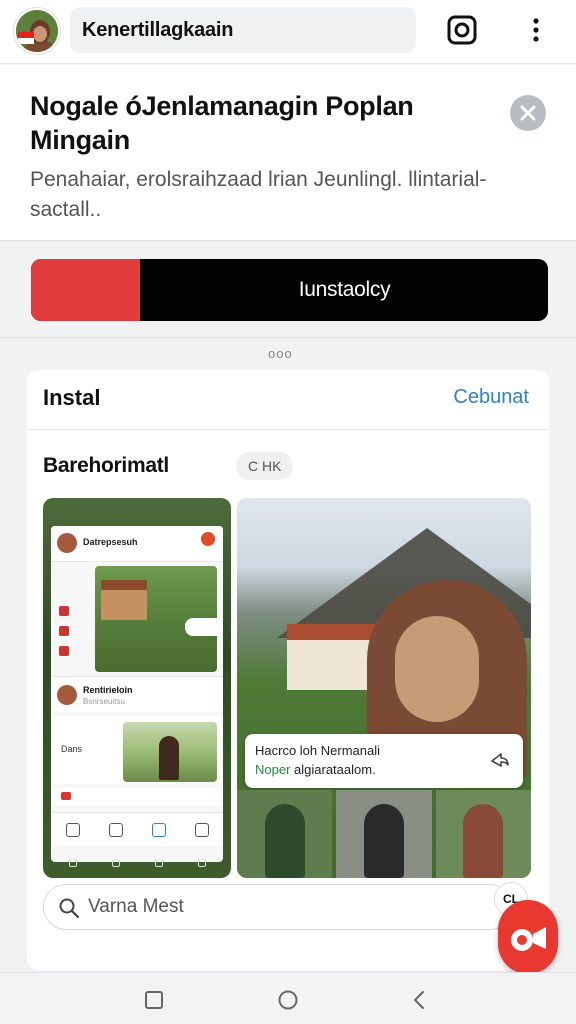 This screenshot has height=1024, width=576. Describe the element at coordinates (159, 619) in the screenshot. I see `phone-post-photo` at that location.